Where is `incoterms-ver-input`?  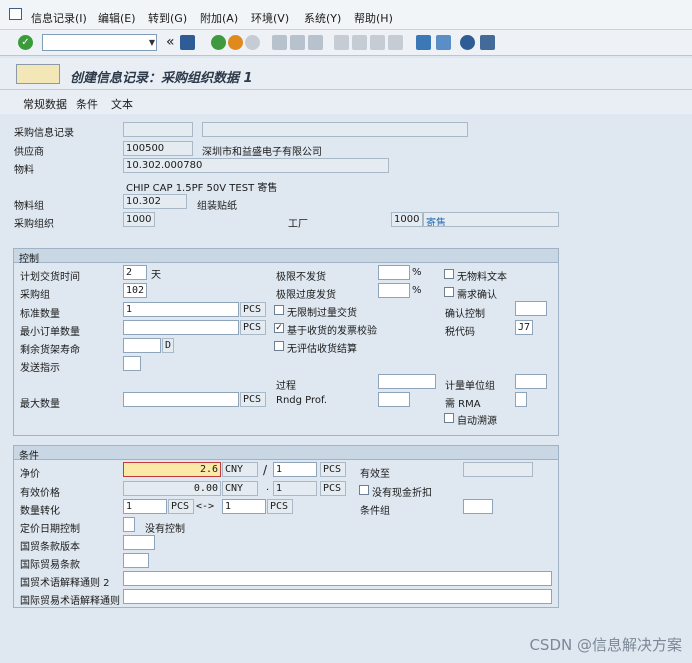
incoterms-ver-input is located at coordinates (139, 542).